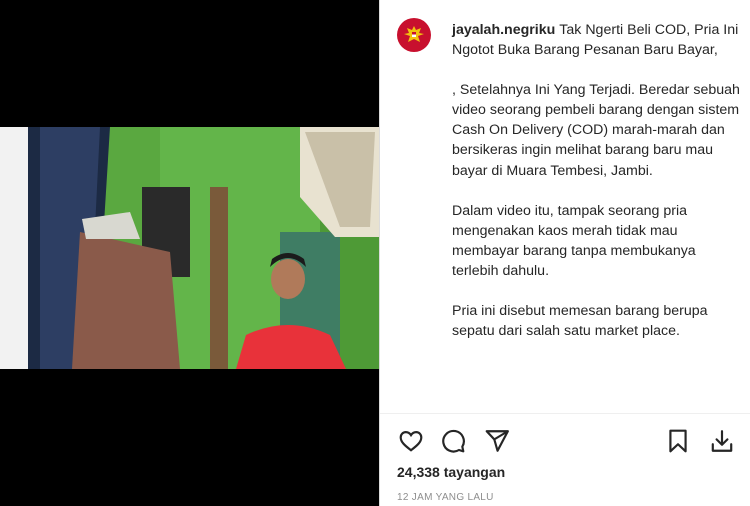 Image resolution: width=750 pixels, height=506 pixels. I want to click on garuda-emblem-icon, so click(414, 34).